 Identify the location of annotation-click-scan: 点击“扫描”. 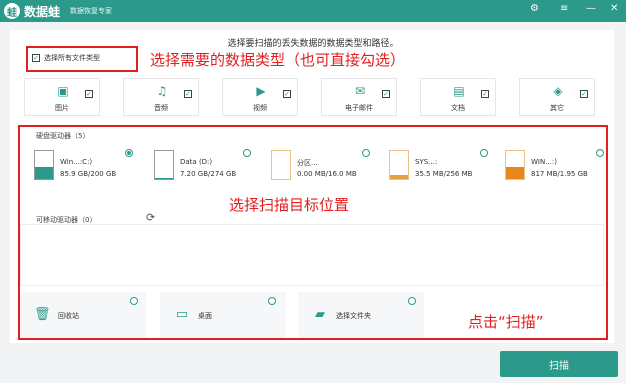
(506, 322).